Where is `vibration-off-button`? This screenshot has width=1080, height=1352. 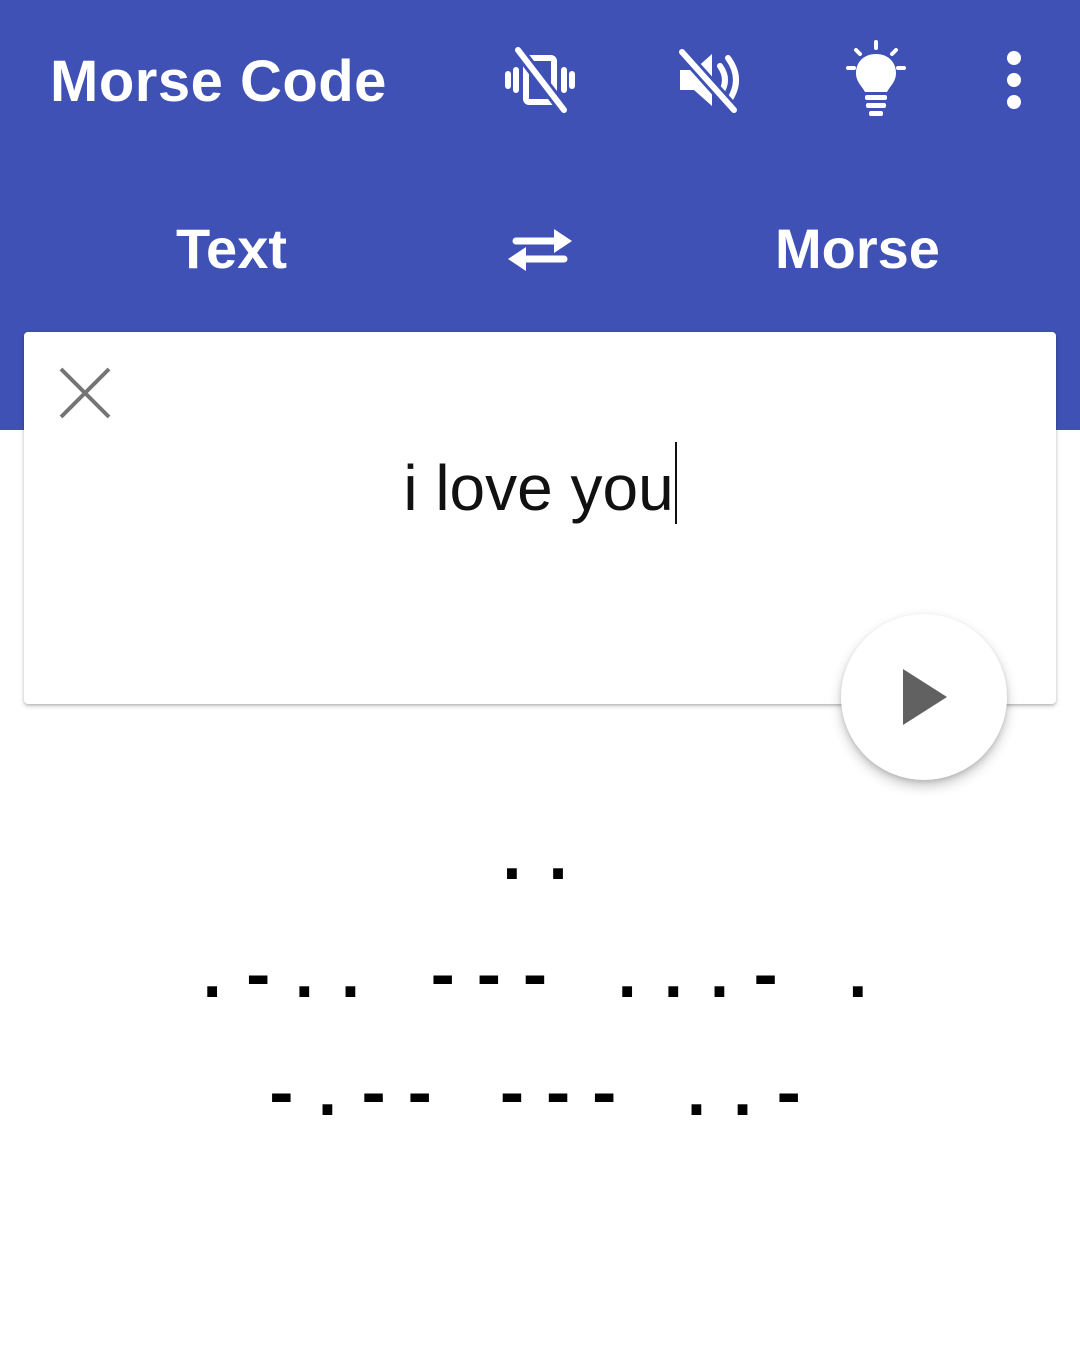
vibration-off-button is located at coordinates (540, 80).